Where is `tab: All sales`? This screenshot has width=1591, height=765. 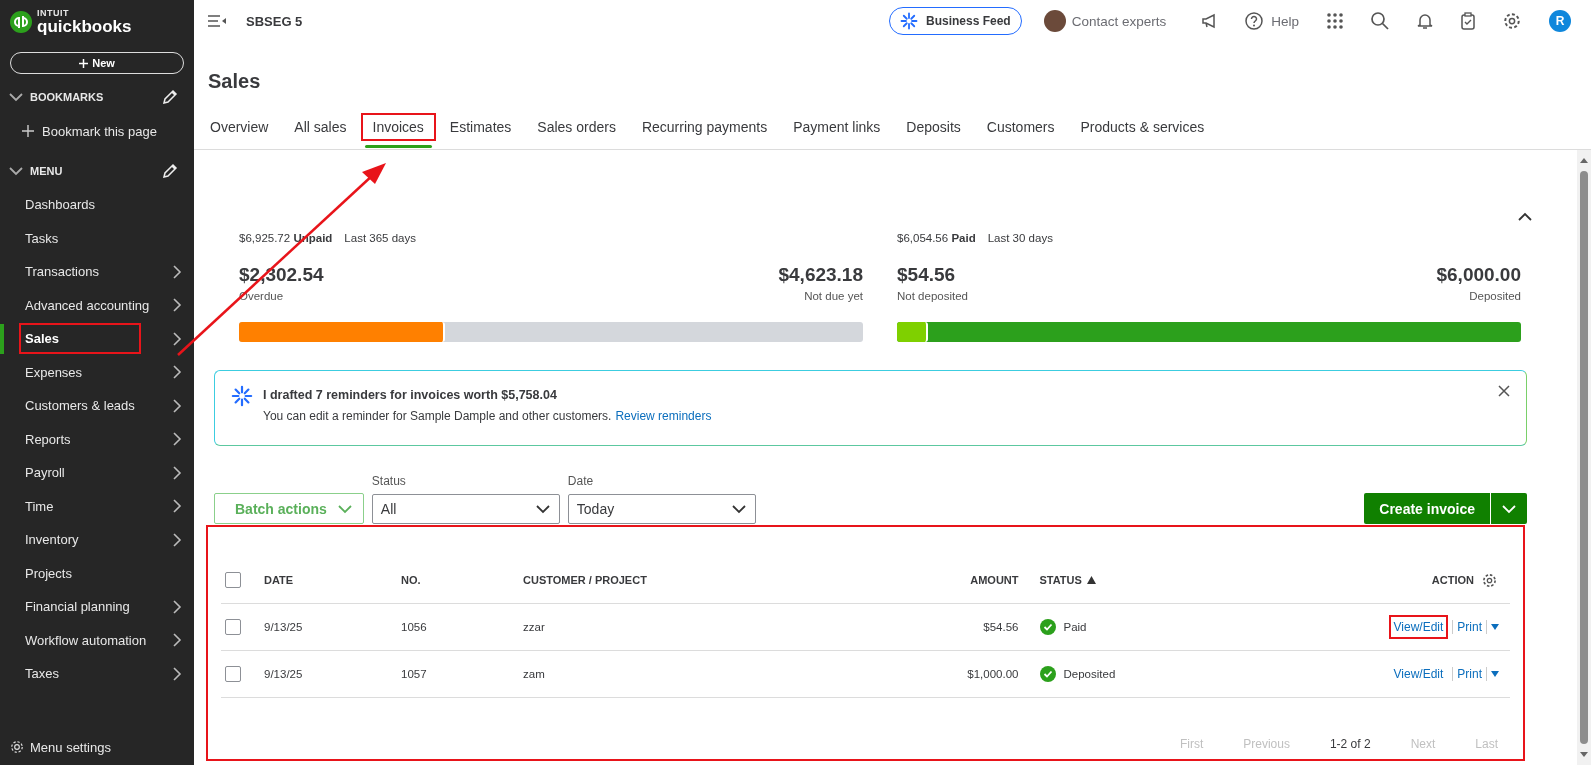 tab: All sales is located at coordinates (320, 131).